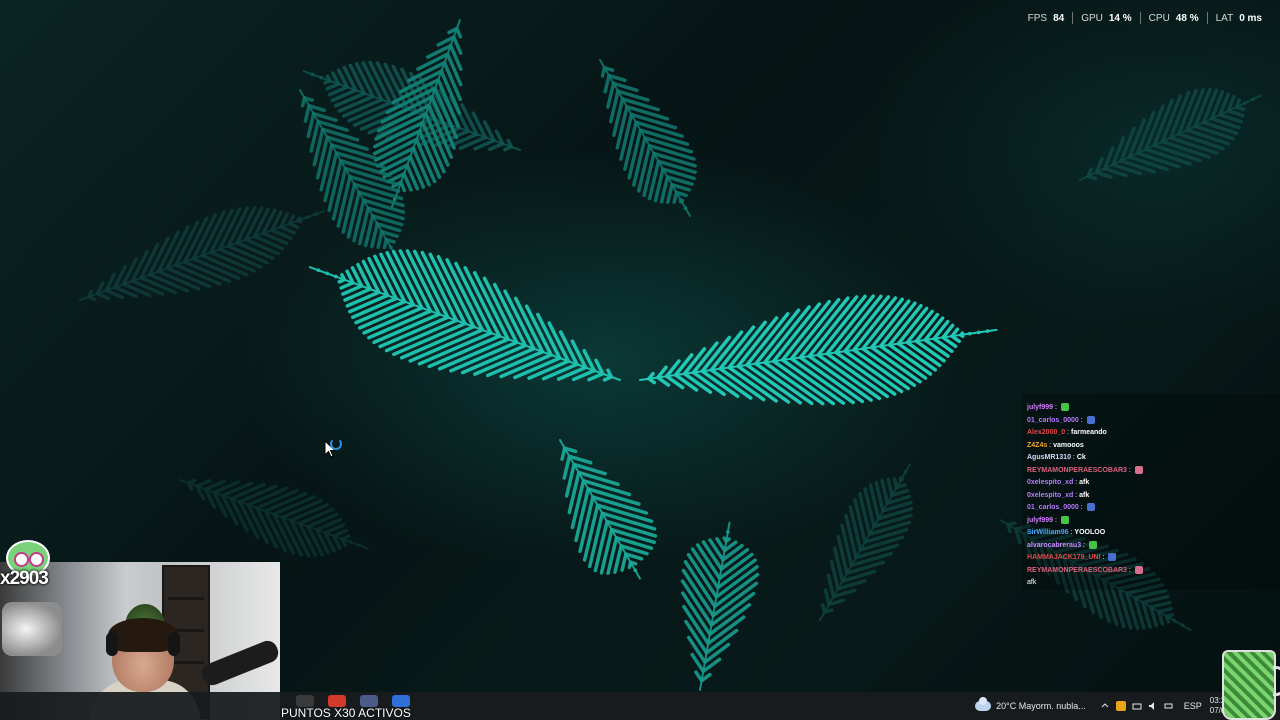 The width and height of the screenshot is (1280, 720). I want to click on mug-overlay, so click(1251, 685).